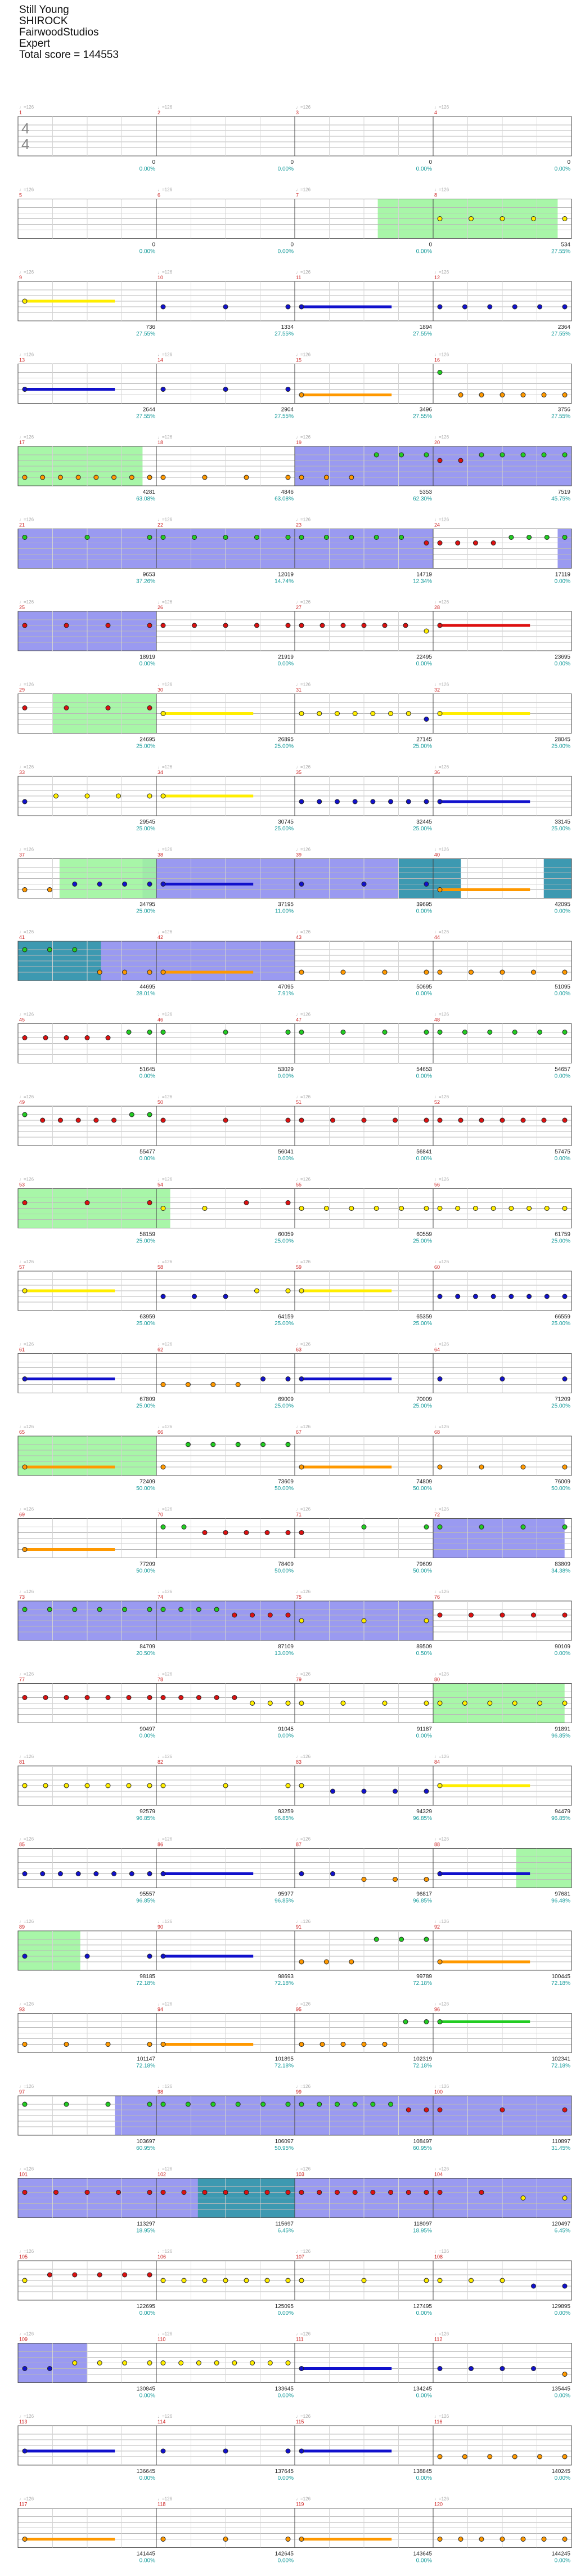  Describe the element at coordinates (284, 2471) in the screenshot. I see `measure-score: 137645` at that location.